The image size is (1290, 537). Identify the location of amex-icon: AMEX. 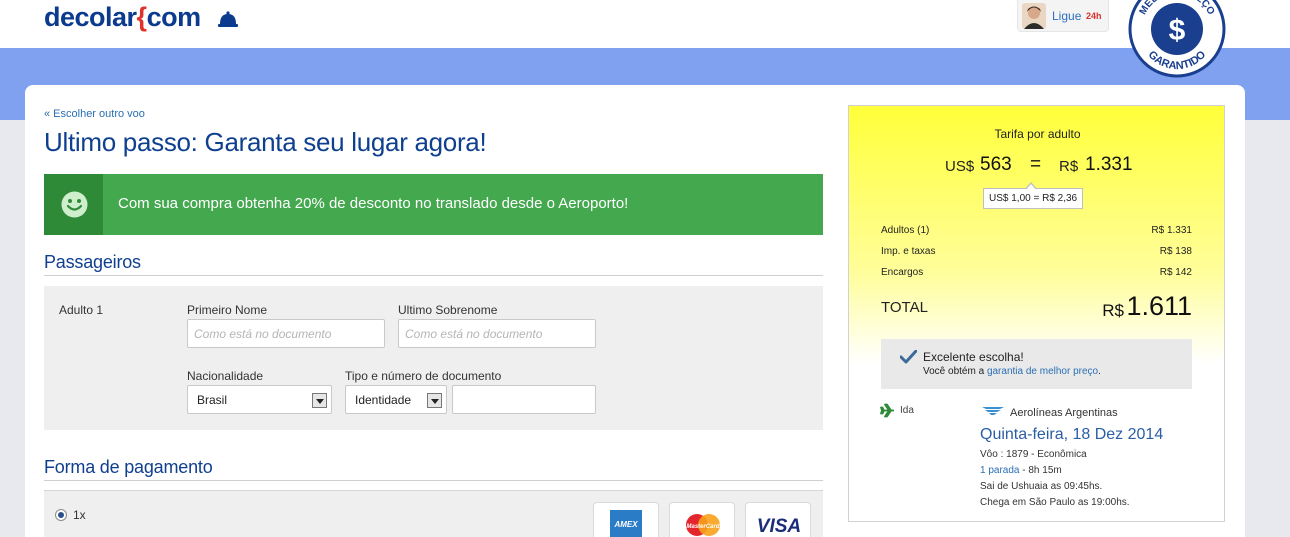
(626, 523).